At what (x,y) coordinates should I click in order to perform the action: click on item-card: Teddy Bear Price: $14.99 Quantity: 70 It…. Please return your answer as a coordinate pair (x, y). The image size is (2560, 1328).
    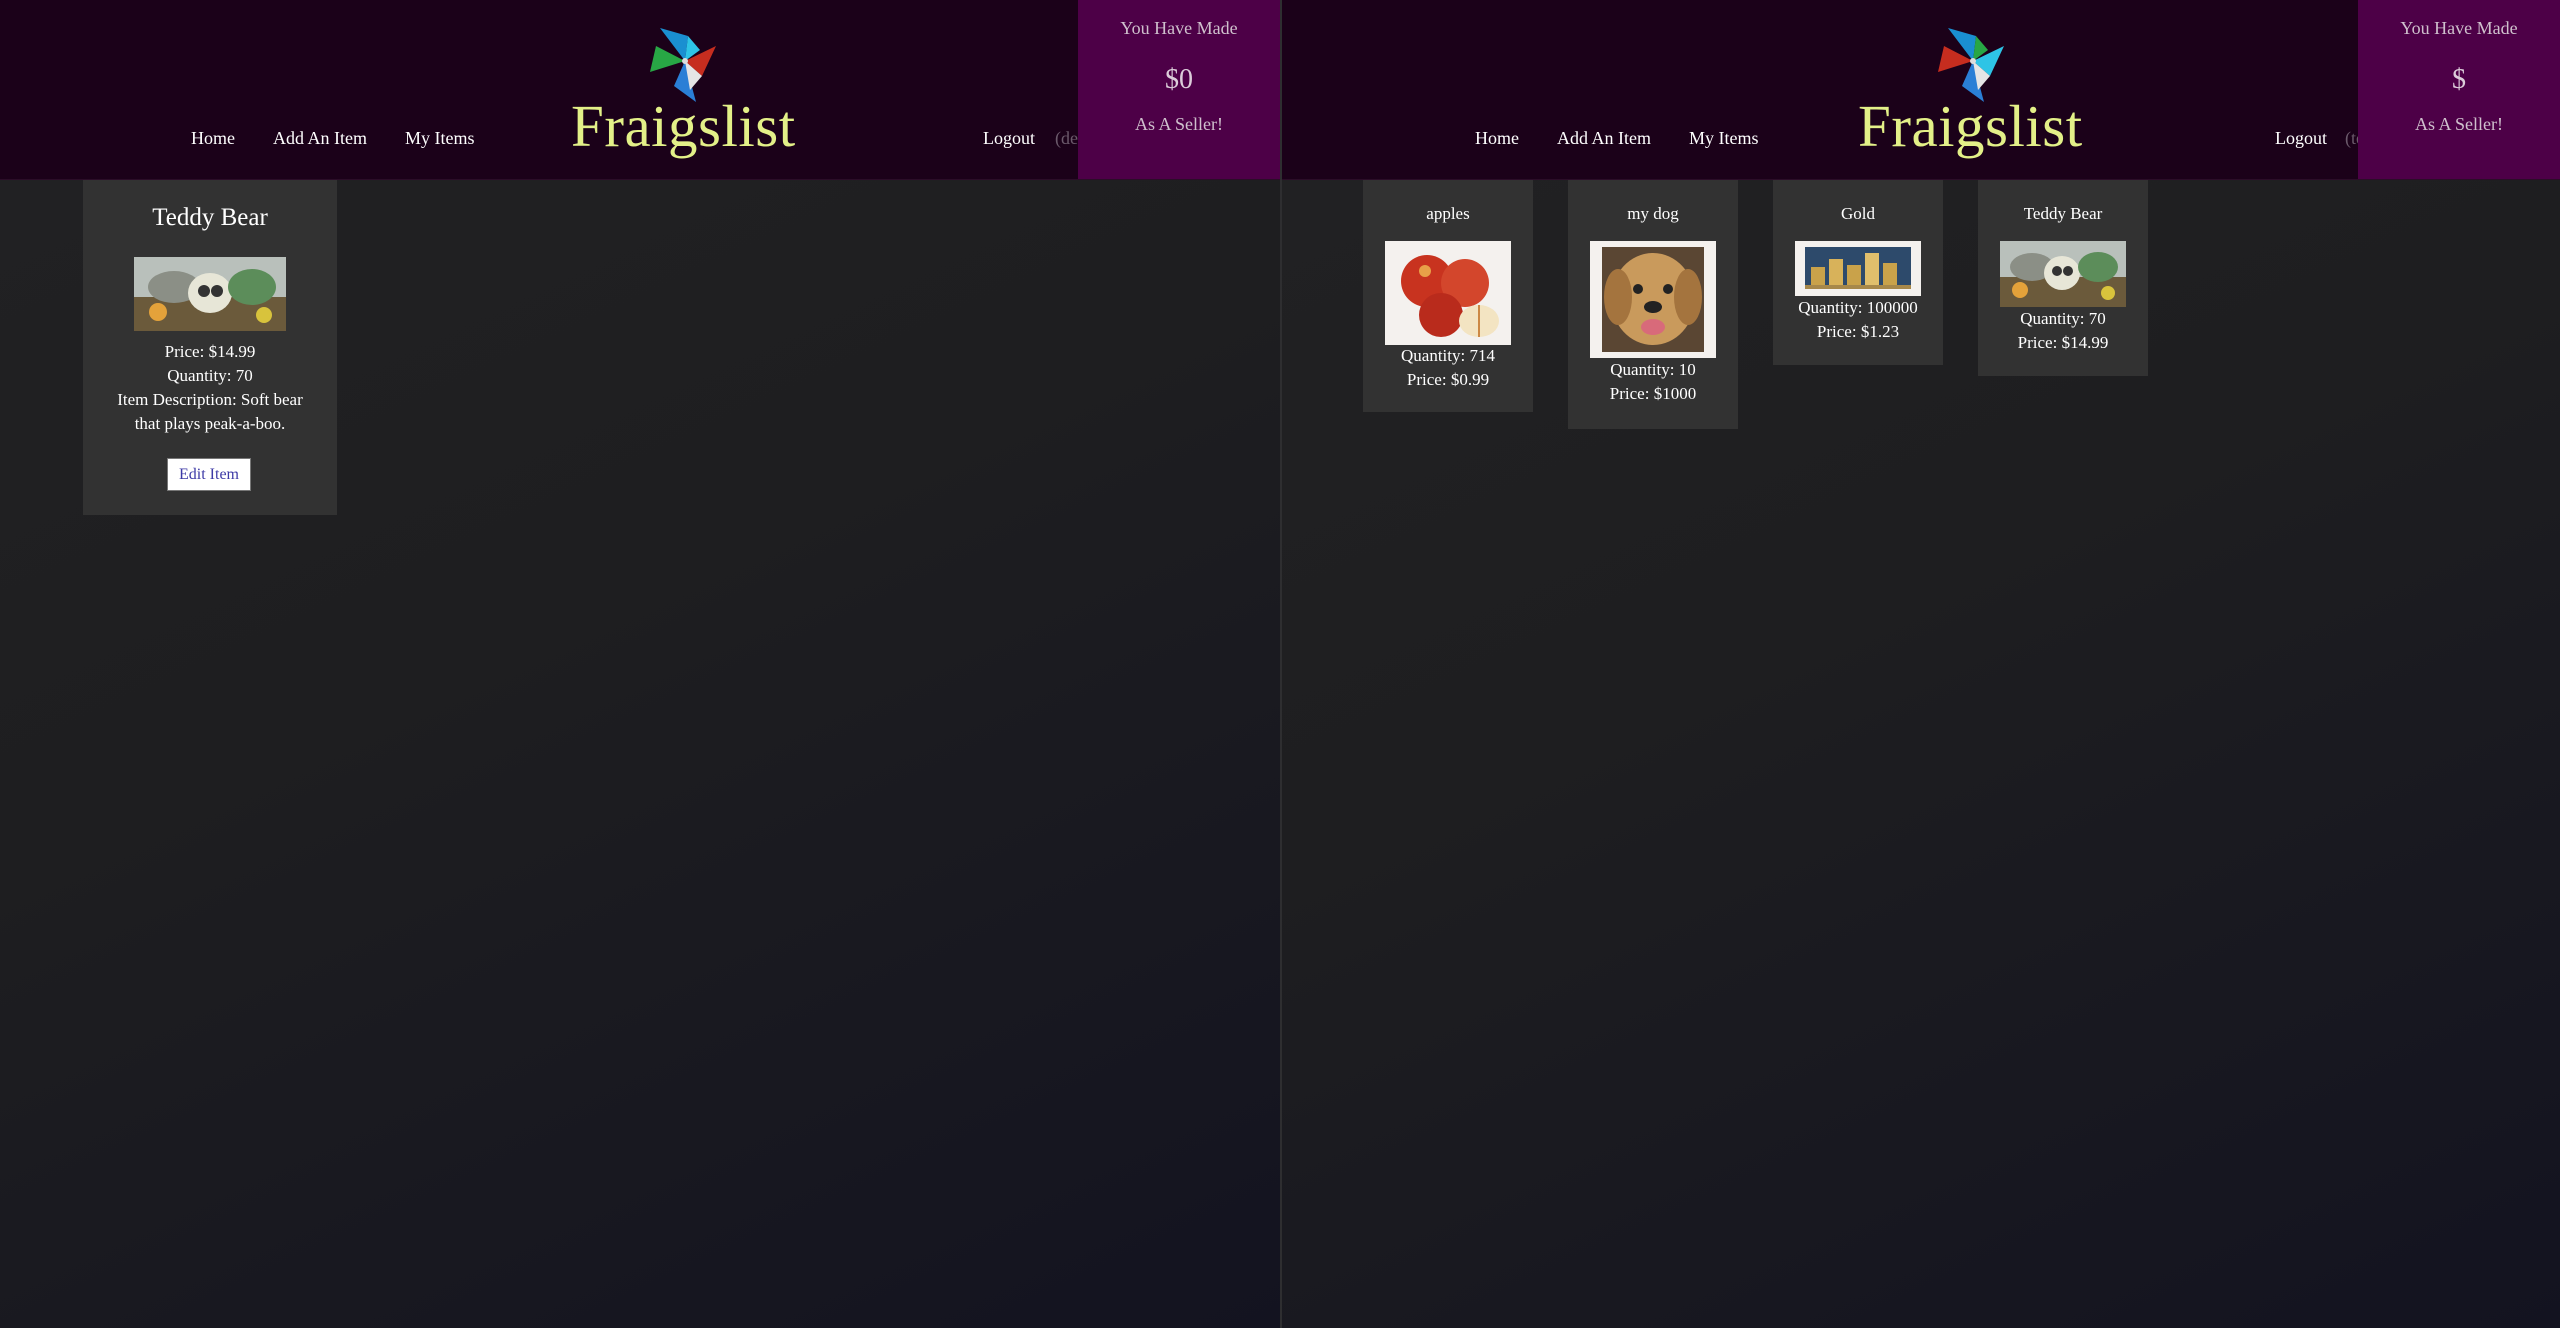
    Looking at the image, I should click on (210, 347).